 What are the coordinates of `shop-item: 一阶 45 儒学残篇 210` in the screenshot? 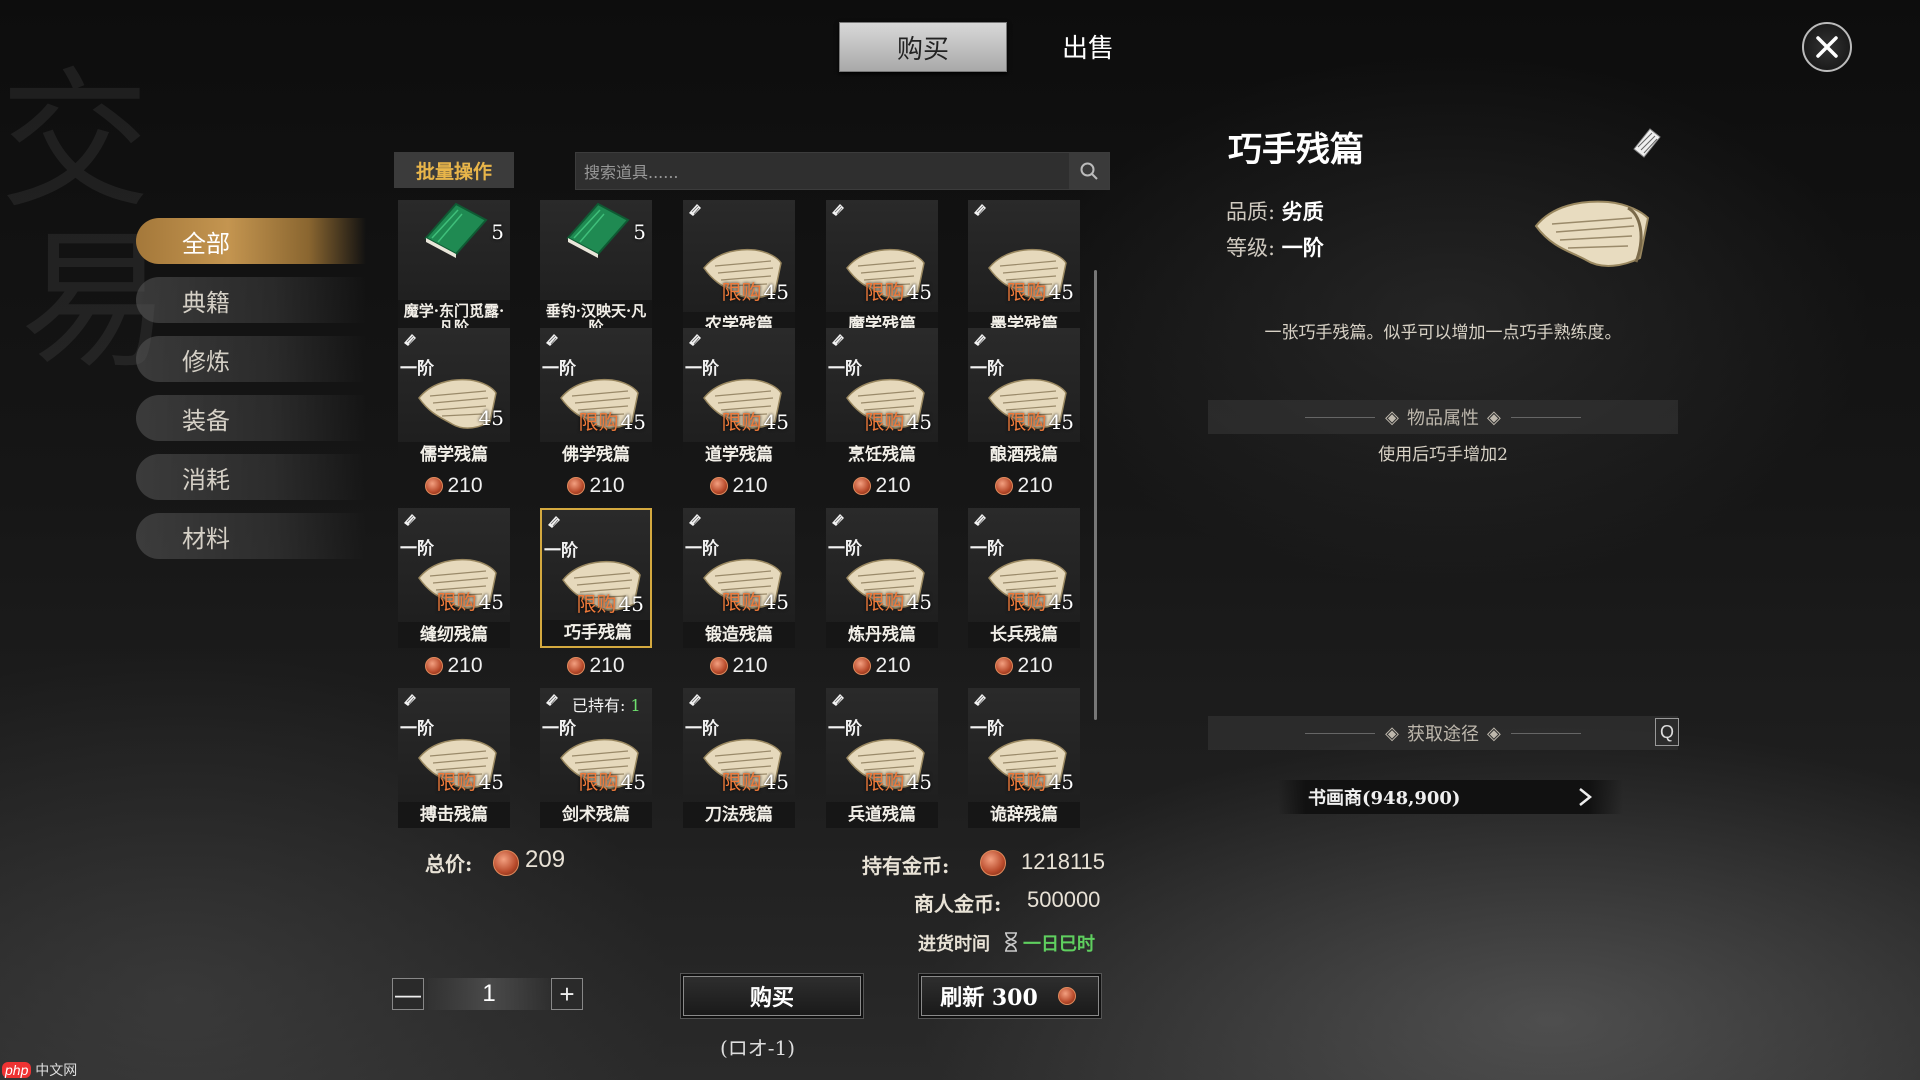 It's located at (454, 418).